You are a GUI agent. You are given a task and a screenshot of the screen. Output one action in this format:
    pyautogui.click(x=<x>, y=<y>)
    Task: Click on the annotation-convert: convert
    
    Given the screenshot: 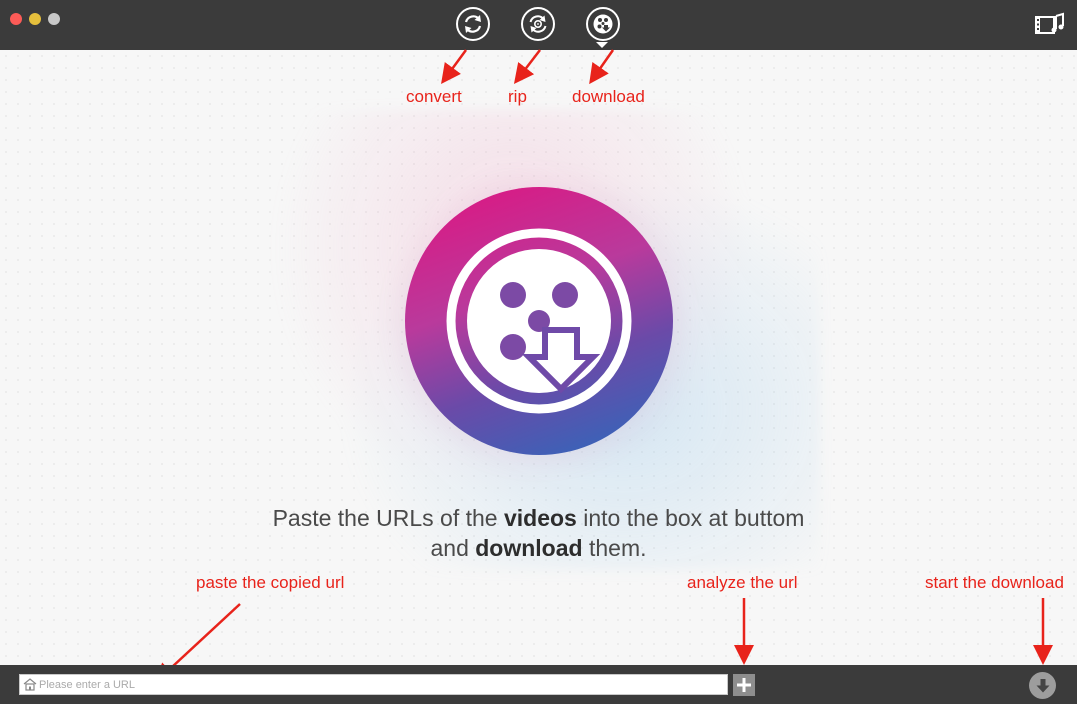 What is the action you would take?
    pyautogui.click(x=434, y=96)
    